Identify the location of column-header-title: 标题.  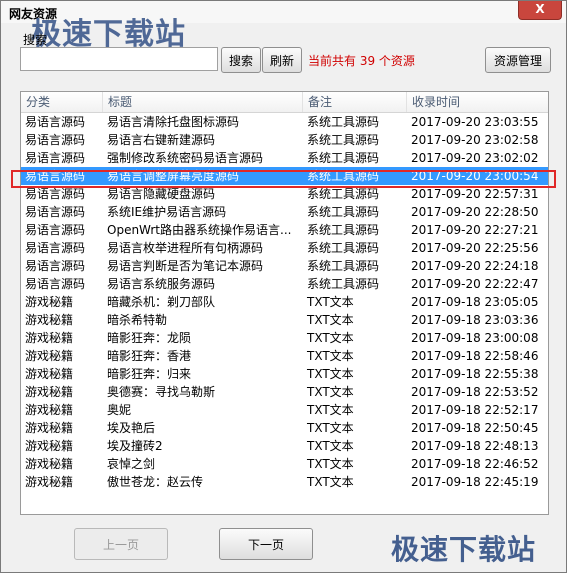
(203, 102).